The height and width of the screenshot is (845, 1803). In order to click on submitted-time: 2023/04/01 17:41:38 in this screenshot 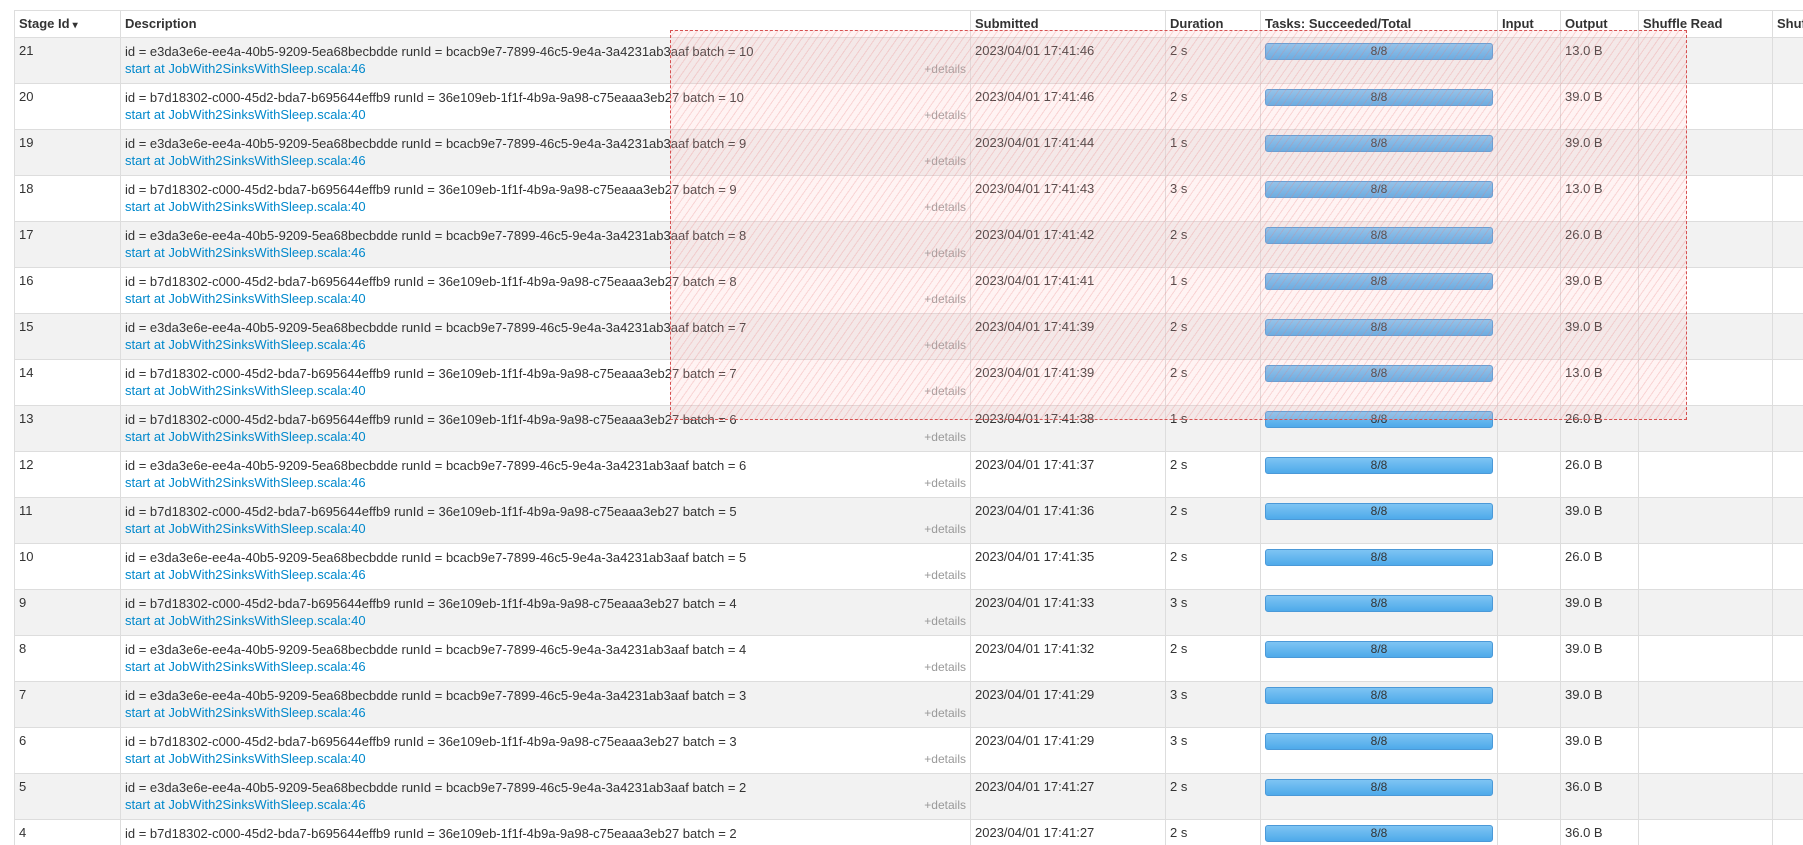, I will do `click(1035, 418)`.